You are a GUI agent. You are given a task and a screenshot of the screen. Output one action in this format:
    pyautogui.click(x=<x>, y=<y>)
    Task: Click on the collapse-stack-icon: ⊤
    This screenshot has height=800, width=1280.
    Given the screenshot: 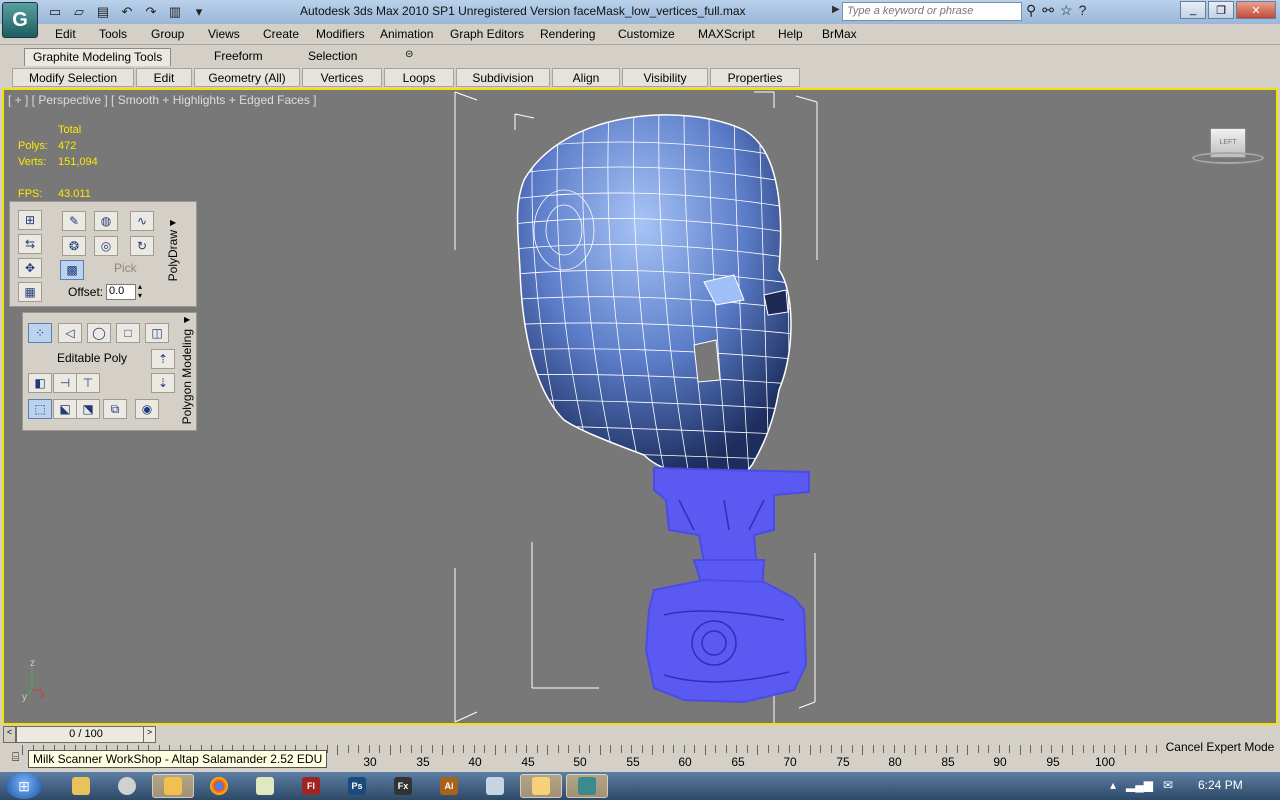 What is the action you would take?
    pyautogui.click(x=88, y=383)
    